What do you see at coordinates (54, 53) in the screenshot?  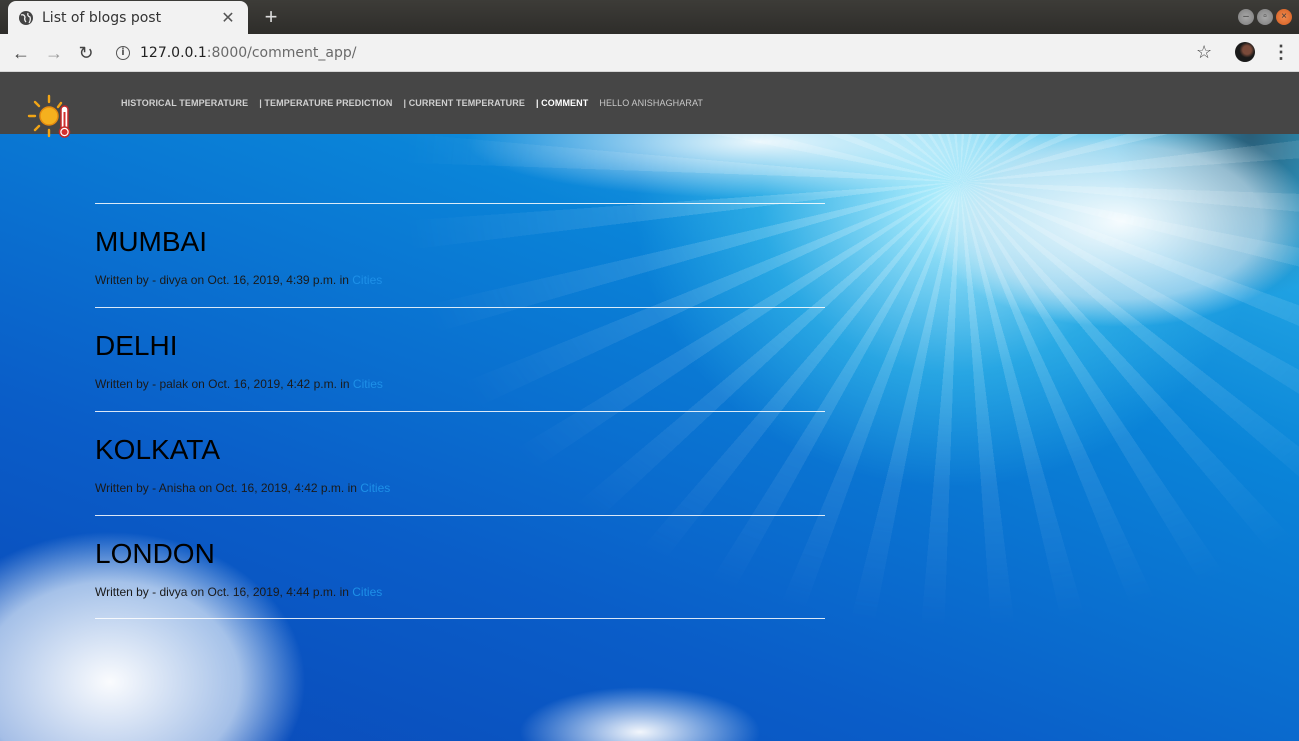 I see `forward-arrow-icon: →` at bounding box center [54, 53].